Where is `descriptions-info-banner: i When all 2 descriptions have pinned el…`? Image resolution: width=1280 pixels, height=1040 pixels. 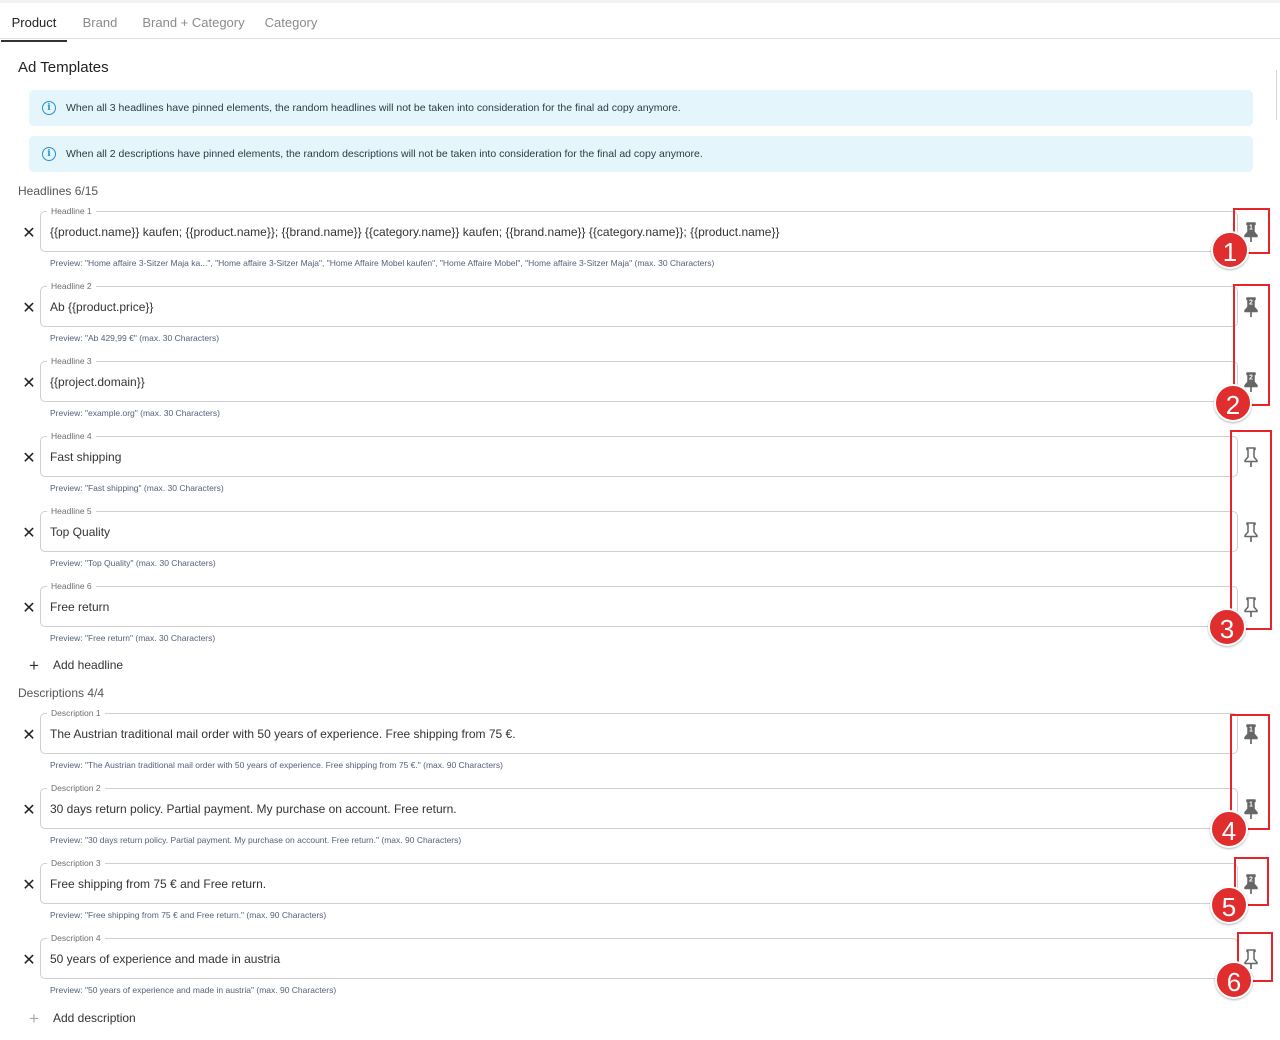
descriptions-info-banner: i When all 2 descriptions have pinned el… is located at coordinates (641, 154).